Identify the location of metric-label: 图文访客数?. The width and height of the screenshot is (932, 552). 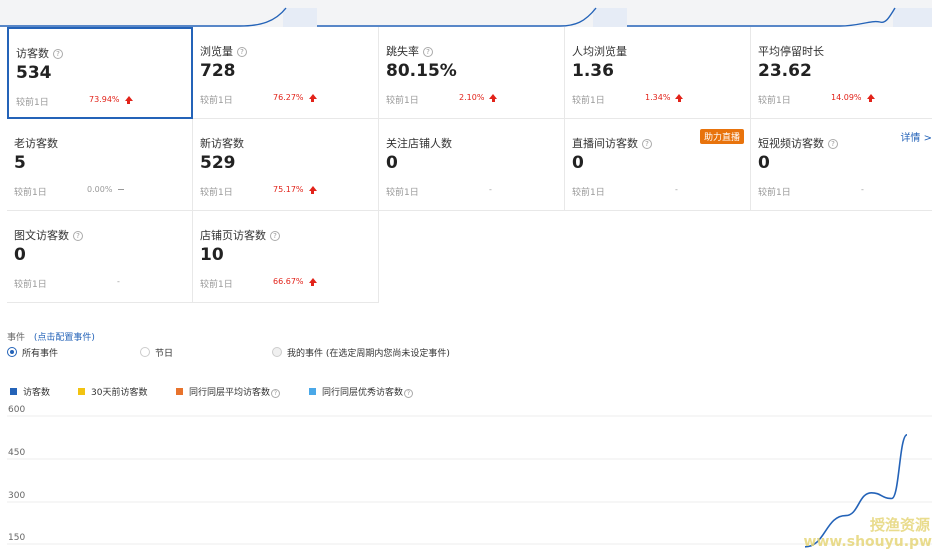
(48, 235).